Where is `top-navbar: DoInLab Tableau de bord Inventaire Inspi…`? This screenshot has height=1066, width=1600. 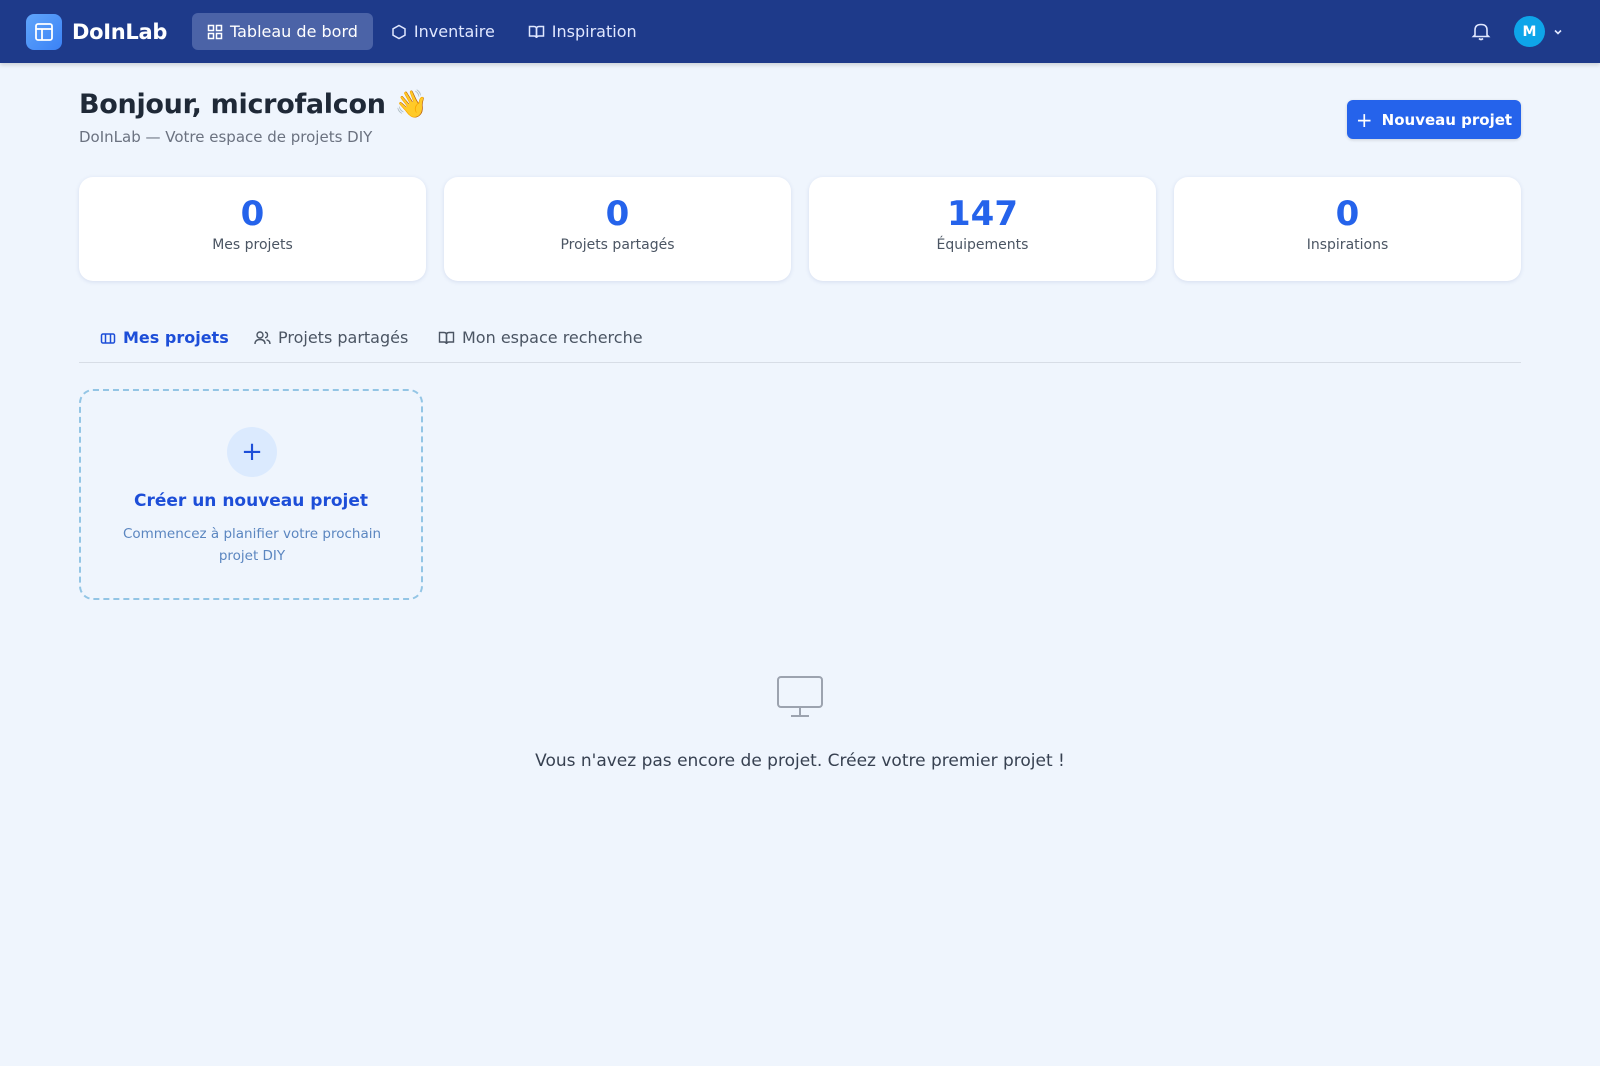
top-navbar: DoInLab Tableau de bord Inventaire Inspi… is located at coordinates (800, 31).